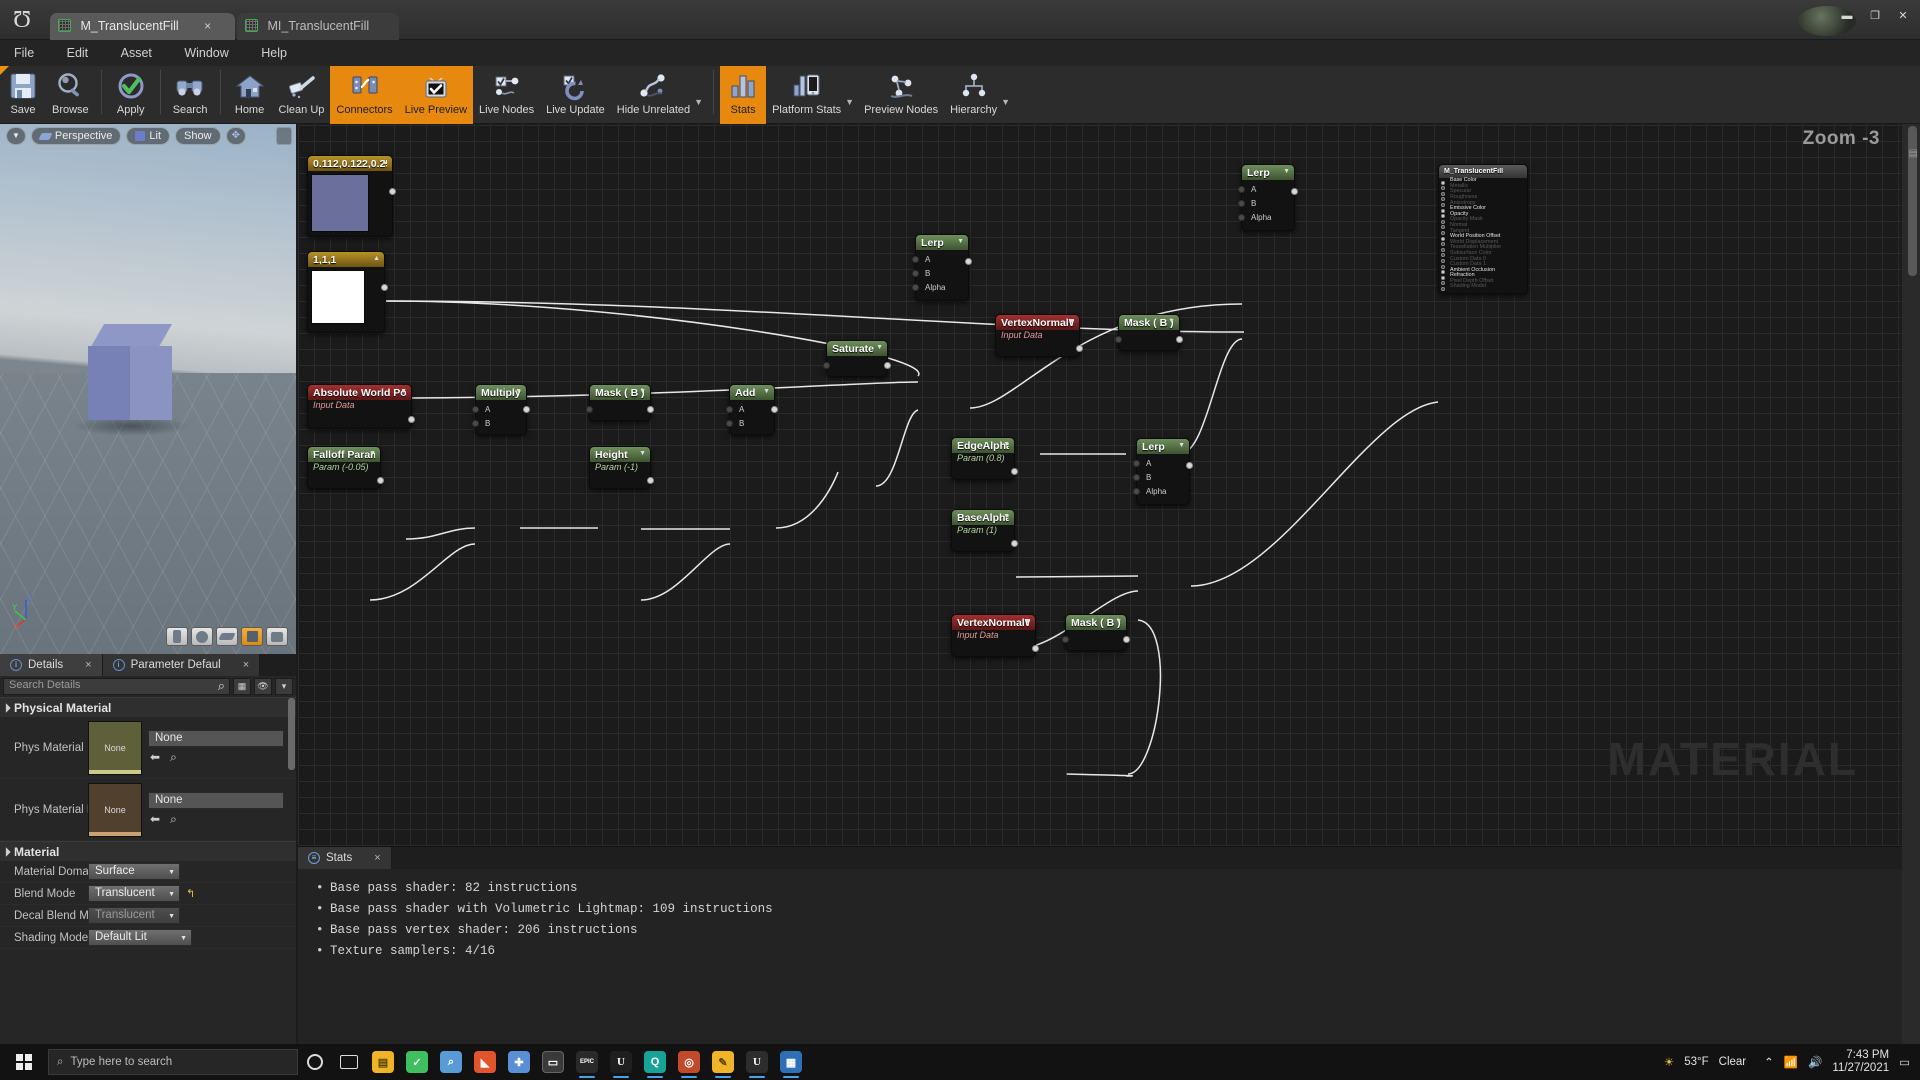  I want to click on phys-material-mask-thumbnail: None, so click(115, 809).